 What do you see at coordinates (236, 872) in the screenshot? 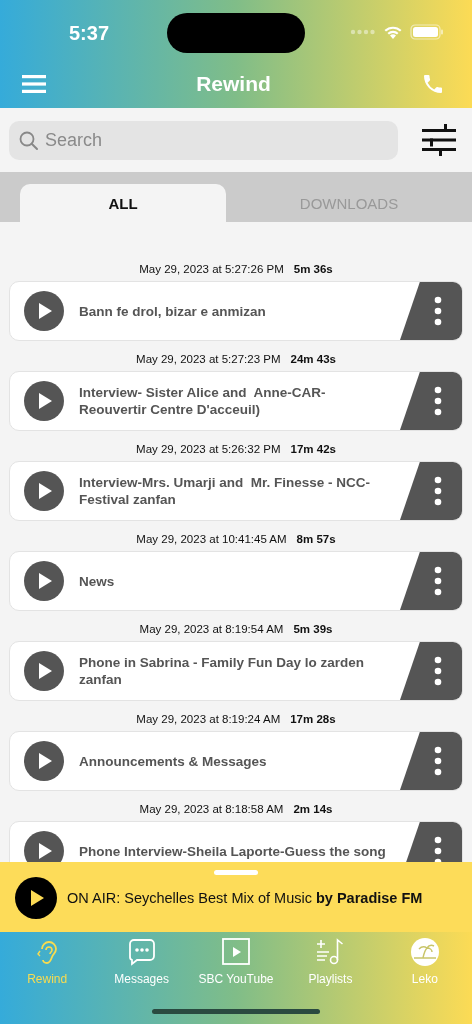
I see `drag-handle` at bounding box center [236, 872].